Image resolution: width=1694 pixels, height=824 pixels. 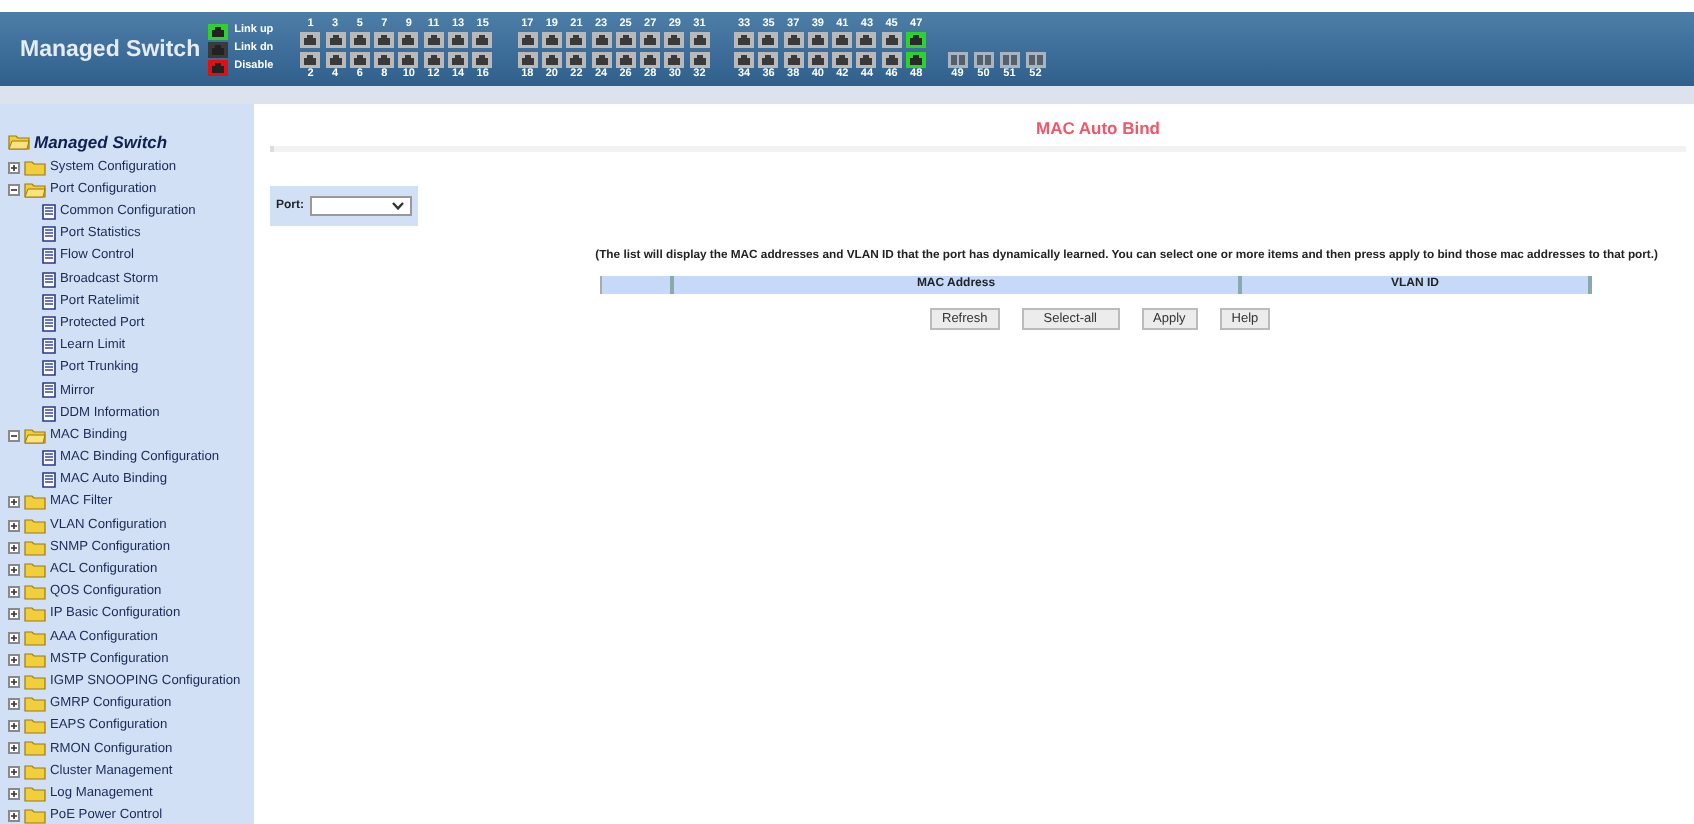 I want to click on page-title: MAC Auto Bind, so click(x=1097, y=129).